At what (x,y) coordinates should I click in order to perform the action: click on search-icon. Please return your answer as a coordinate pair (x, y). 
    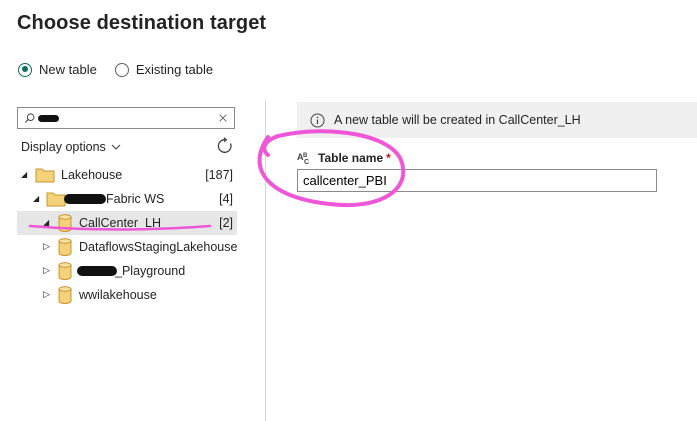
    Looking at the image, I should click on (29, 118).